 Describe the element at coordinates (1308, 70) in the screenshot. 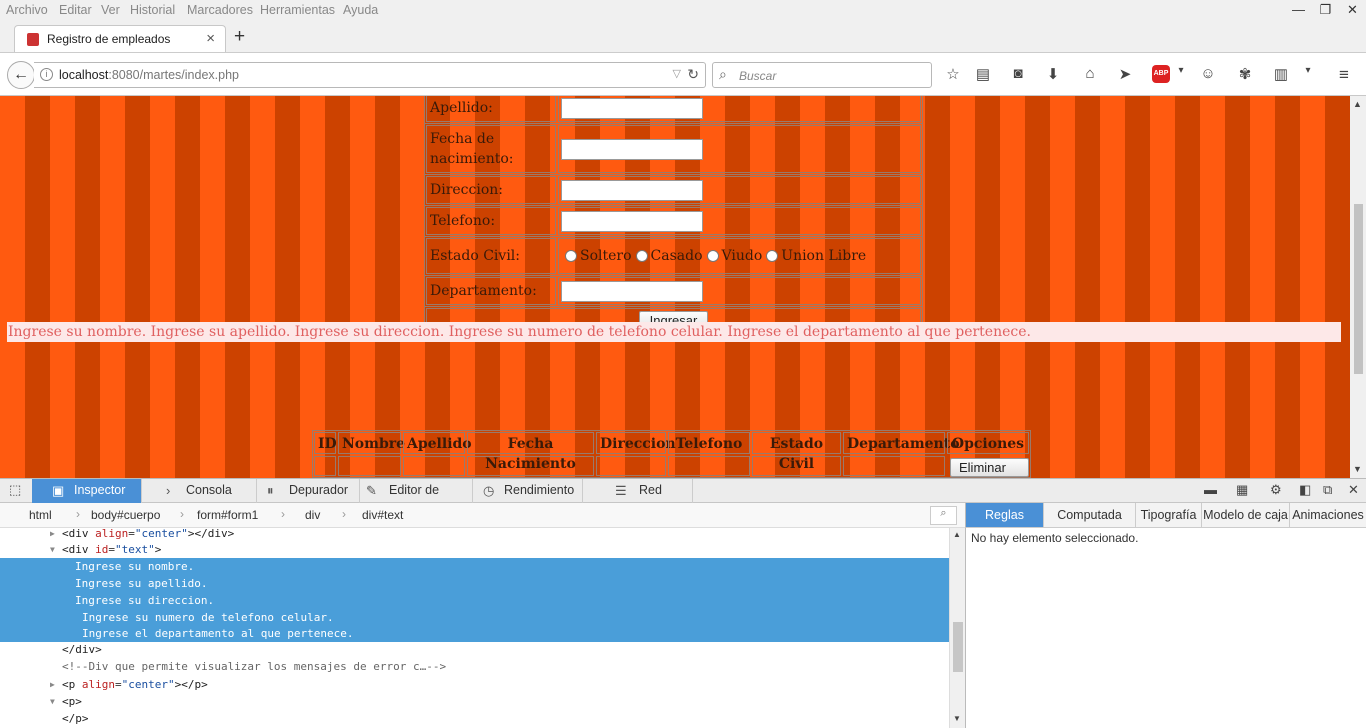

I see `toolbar-dropdown-icon: ▾` at that location.